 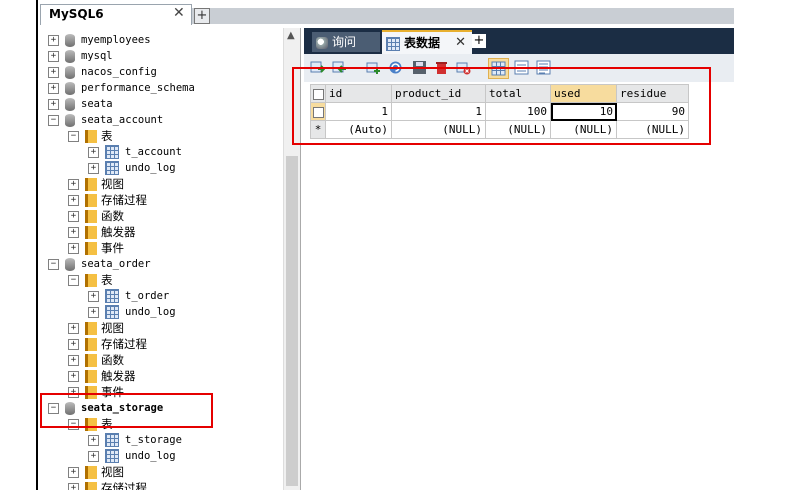 What do you see at coordinates (479, 41) in the screenshot?
I see `add-tab-button: +` at bounding box center [479, 41].